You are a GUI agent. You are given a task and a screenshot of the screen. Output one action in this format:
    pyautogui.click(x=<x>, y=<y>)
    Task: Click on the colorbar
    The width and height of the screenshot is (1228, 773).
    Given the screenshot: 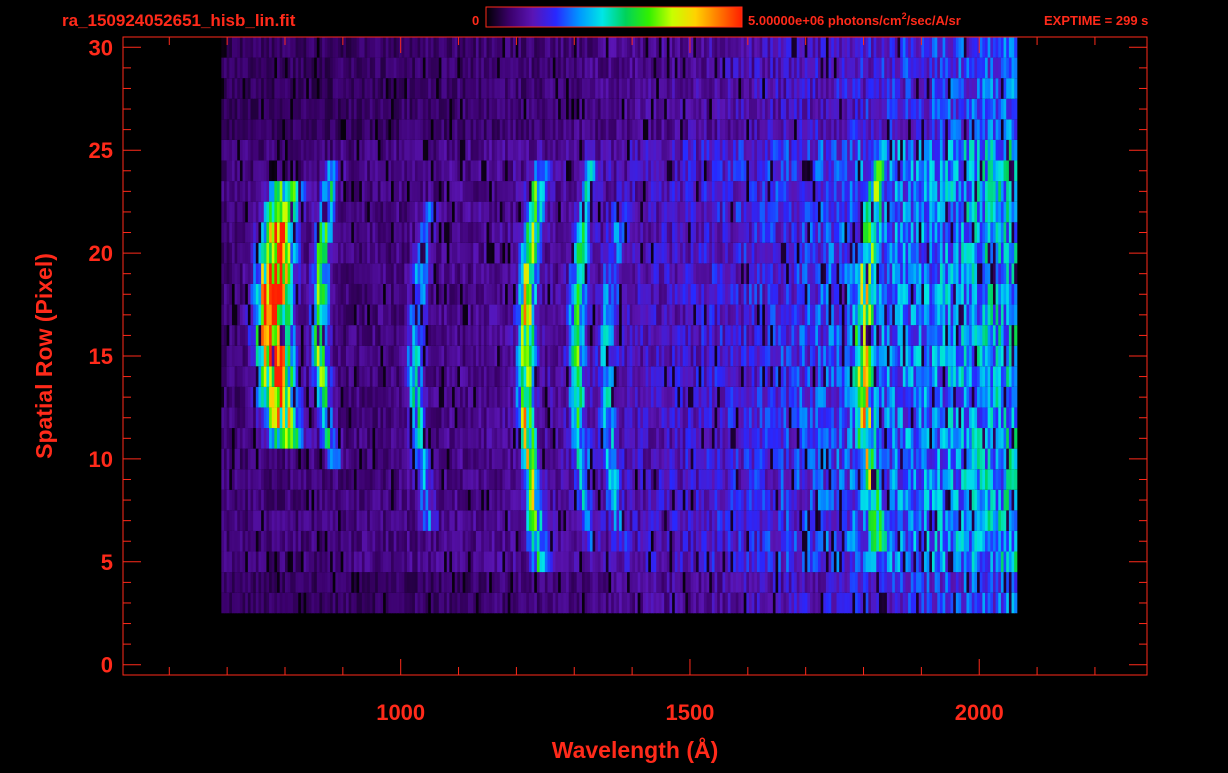 What is the action you would take?
    pyautogui.click(x=614, y=17)
    